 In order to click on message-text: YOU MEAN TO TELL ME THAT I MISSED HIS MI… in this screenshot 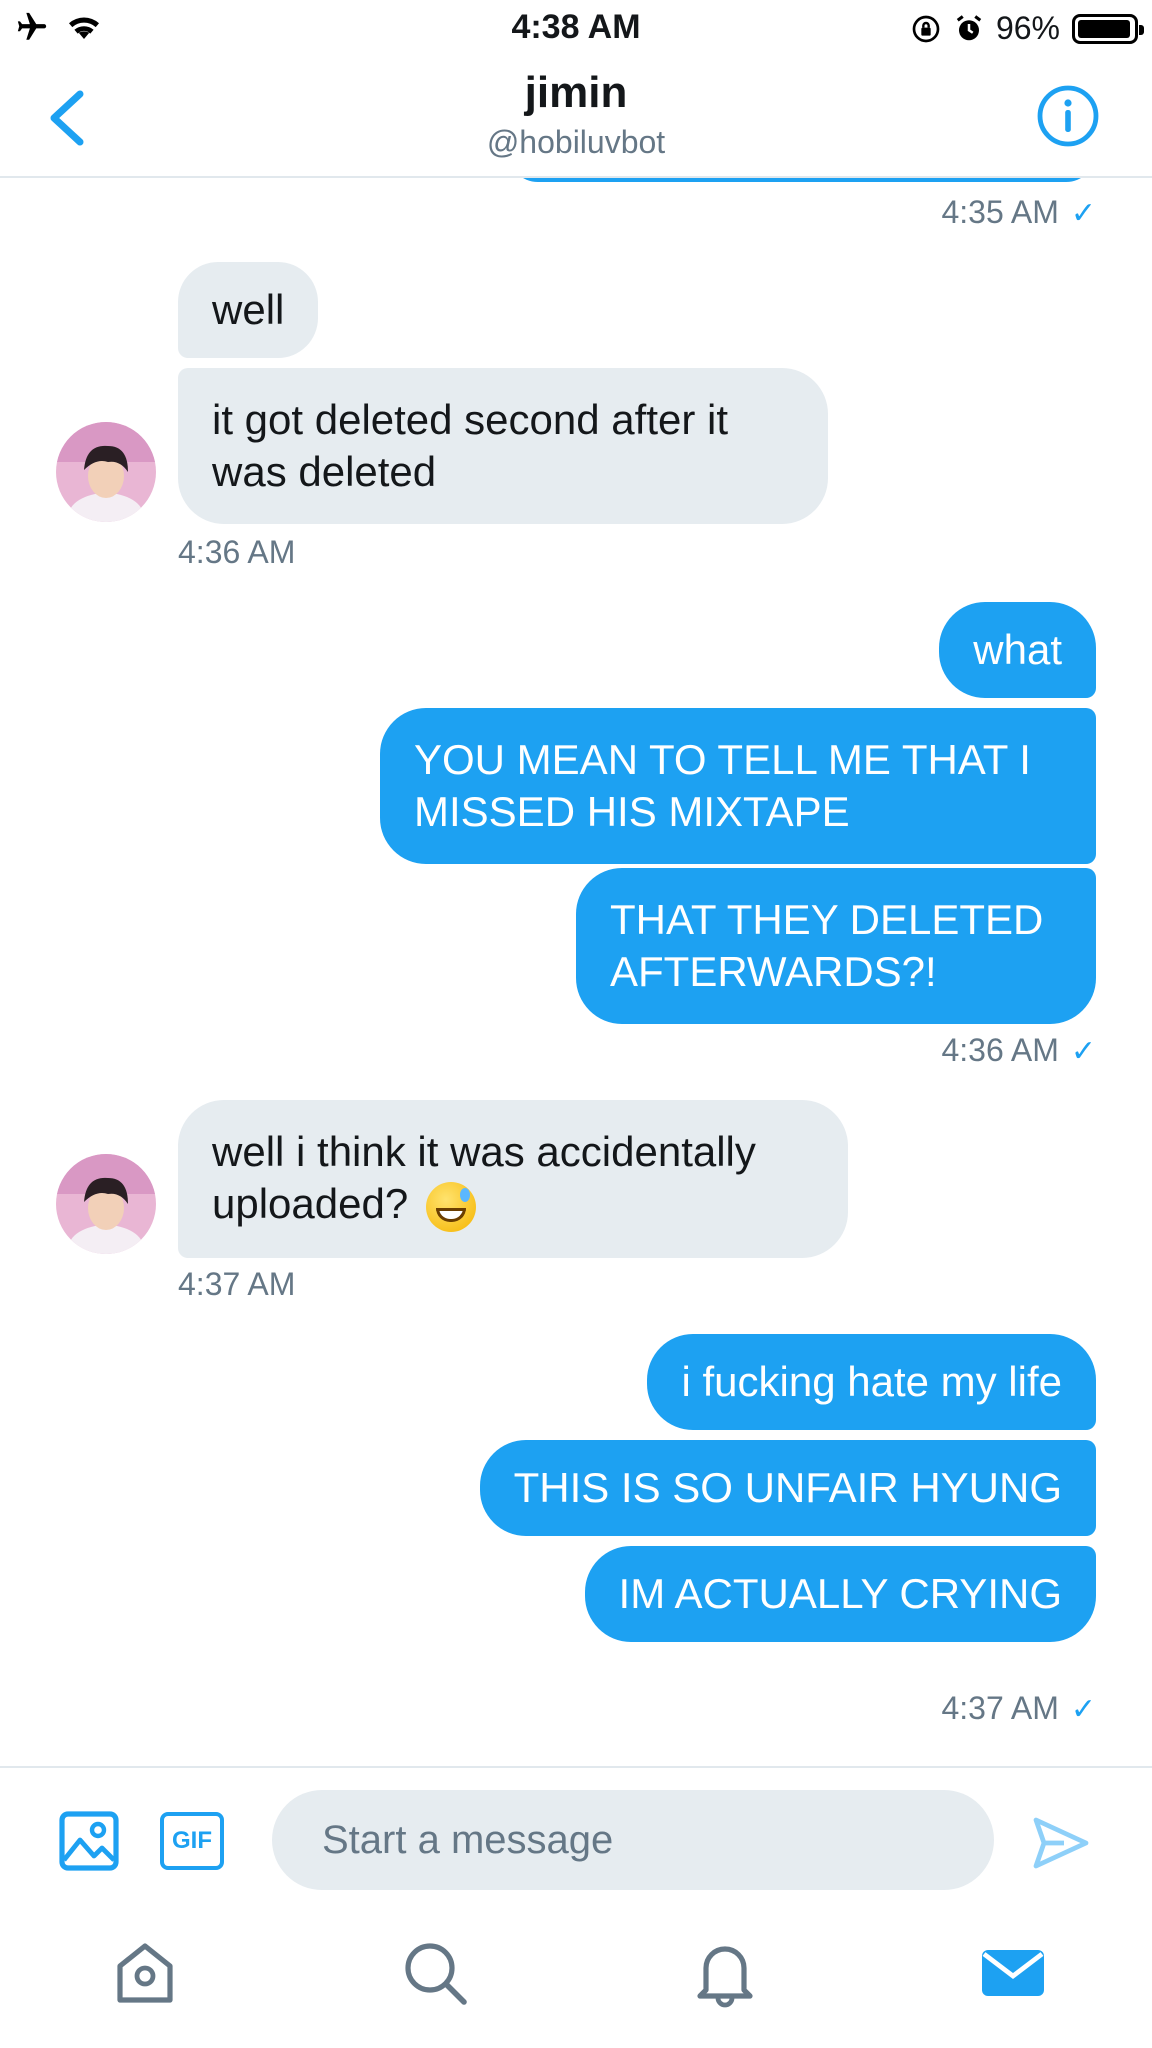, I will do `click(722, 785)`.